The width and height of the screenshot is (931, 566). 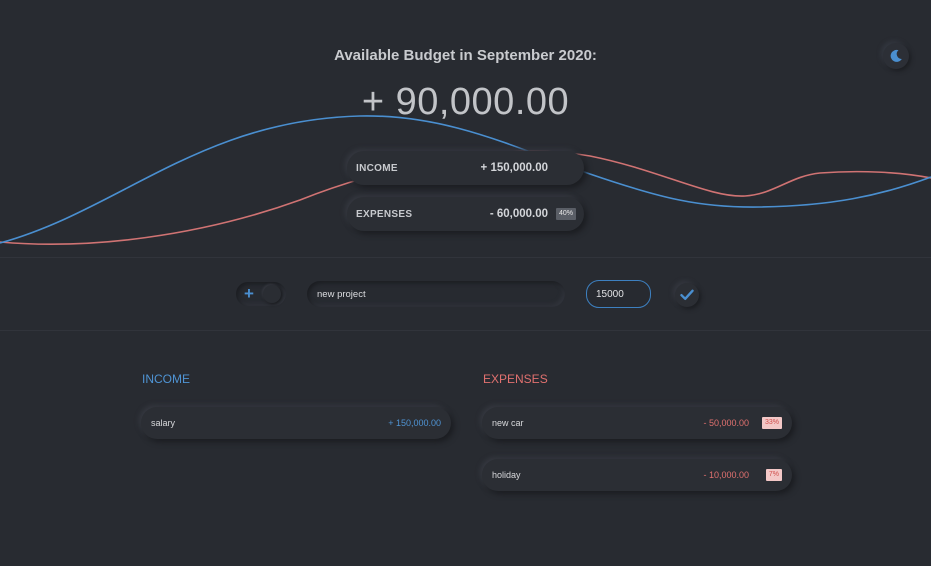 What do you see at coordinates (272, 294) in the screenshot?
I see `toggle-knob` at bounding box center [272, 294].